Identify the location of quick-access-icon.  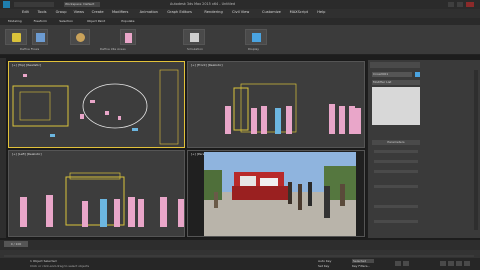
(34, 4).